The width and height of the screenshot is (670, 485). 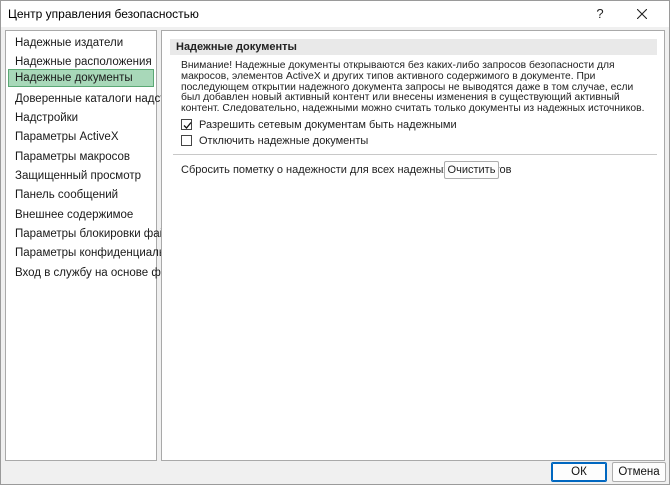 I want to click on nav-item-file-block-settings: Параметры блокировки файлов, so click(x=96, y=234).